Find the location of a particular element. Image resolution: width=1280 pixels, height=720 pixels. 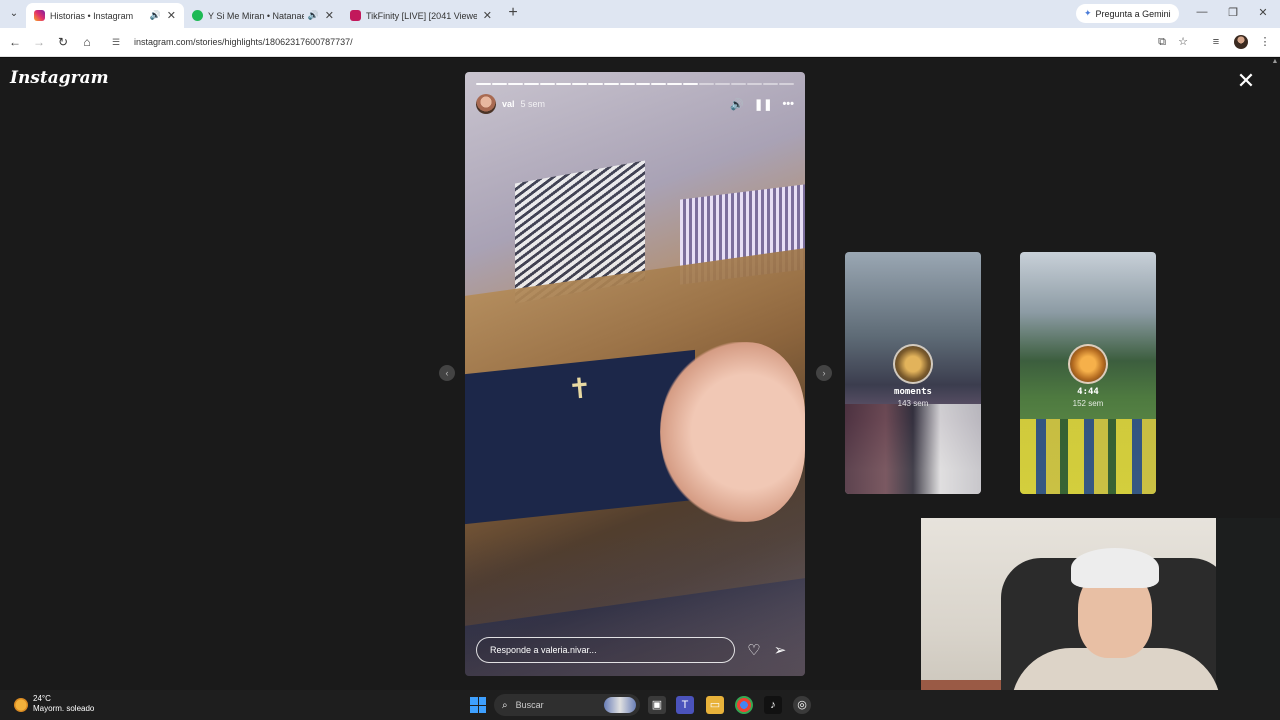

tikfinity-favicon-icon is located at coordinates (355, 15).